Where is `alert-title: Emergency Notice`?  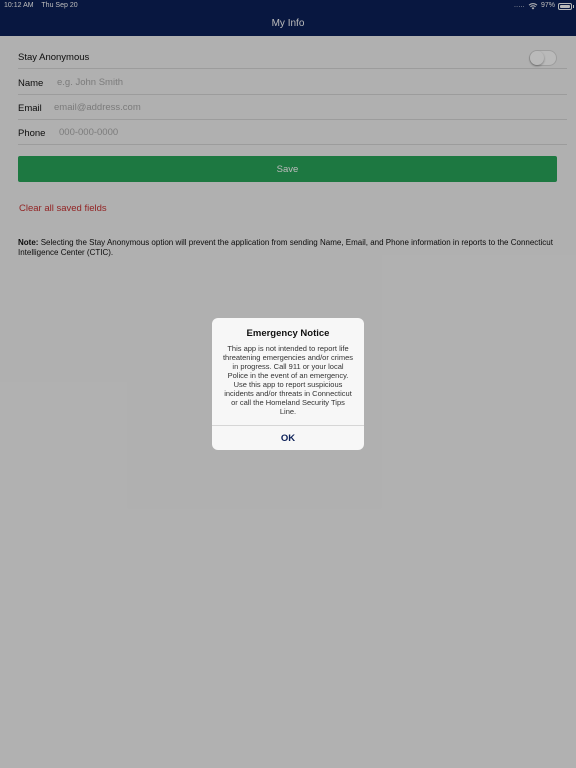
alert-title: Emergency Notice is located at coordinates (288, 333).